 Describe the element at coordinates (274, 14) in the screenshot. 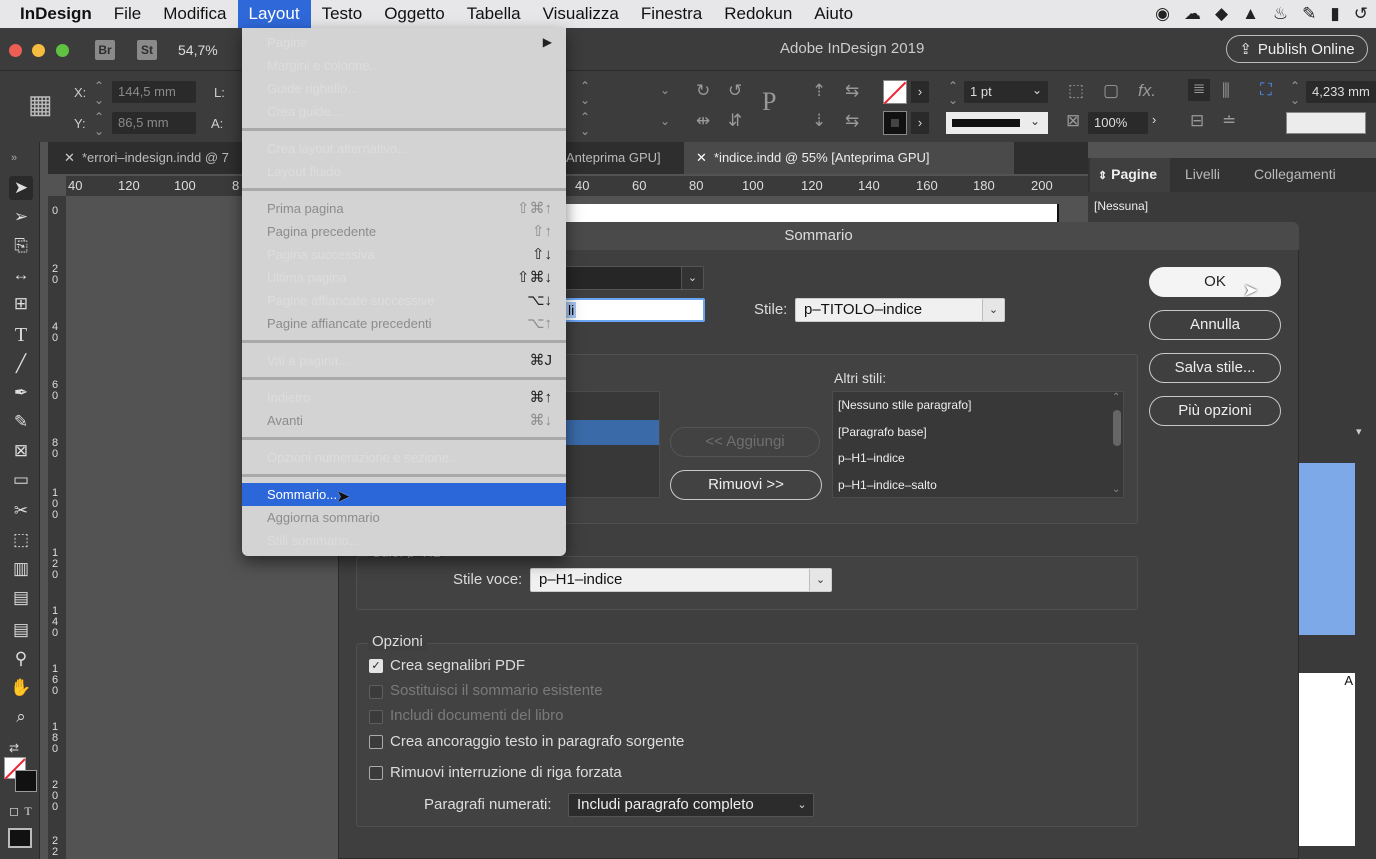

I see `menu-layout: Layout` at that location.